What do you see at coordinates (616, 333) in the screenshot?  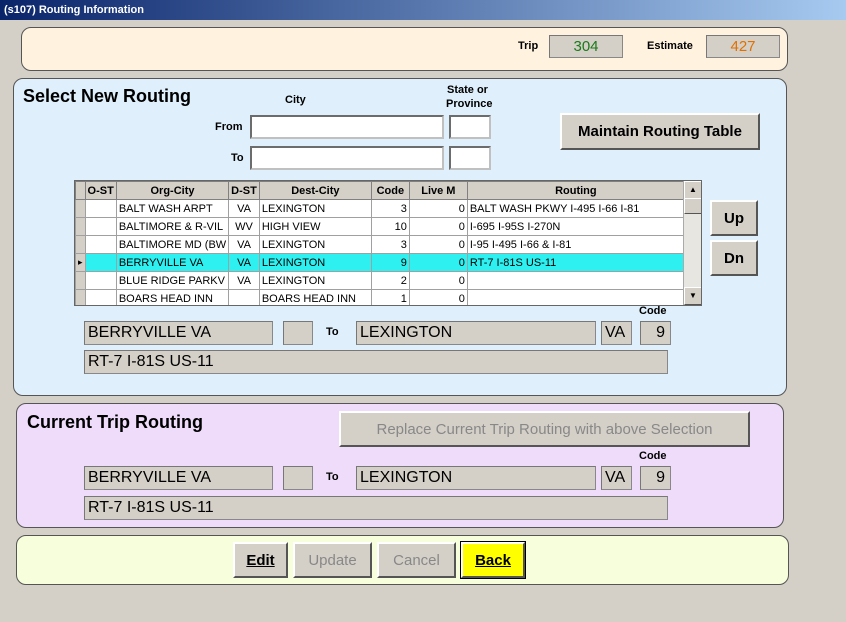 I see `selected-dest-state: VA` at bounding box center [616, 333].